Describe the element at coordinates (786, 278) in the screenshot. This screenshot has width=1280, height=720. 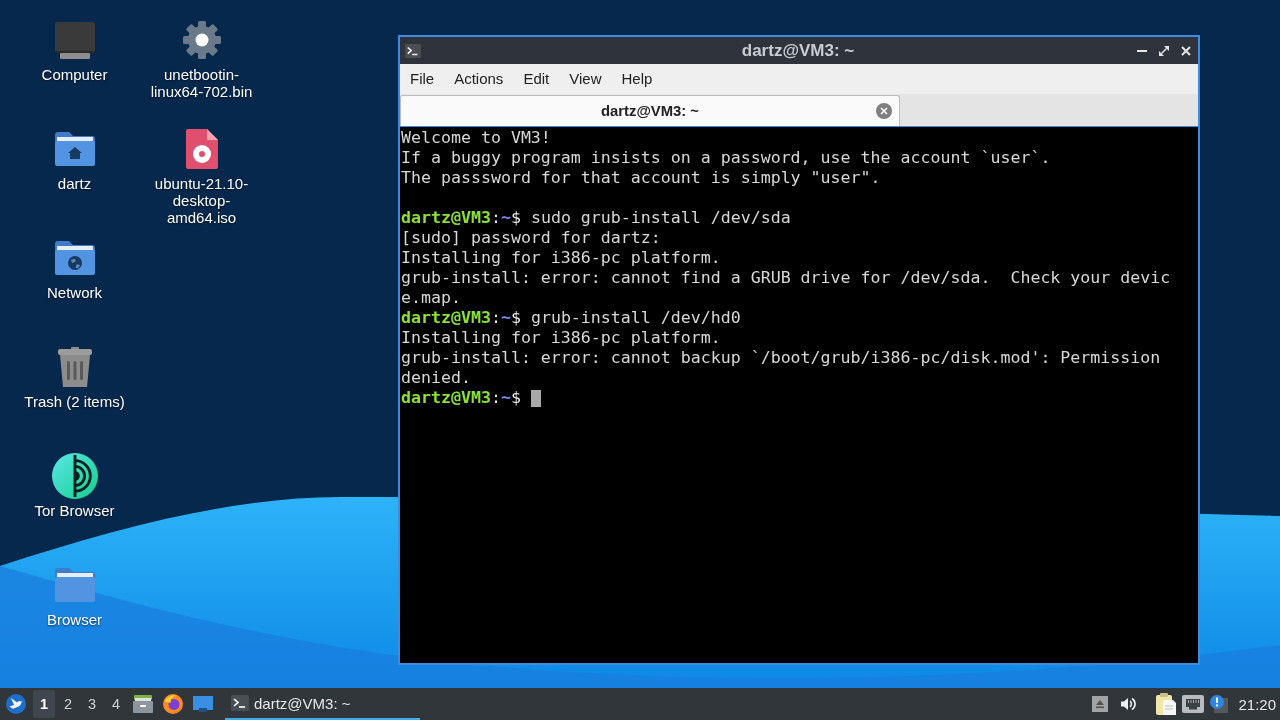
I see `output-line: grub-install: error: cannot find a GRUB drive for /dev/sda. Check your devic` at that location.